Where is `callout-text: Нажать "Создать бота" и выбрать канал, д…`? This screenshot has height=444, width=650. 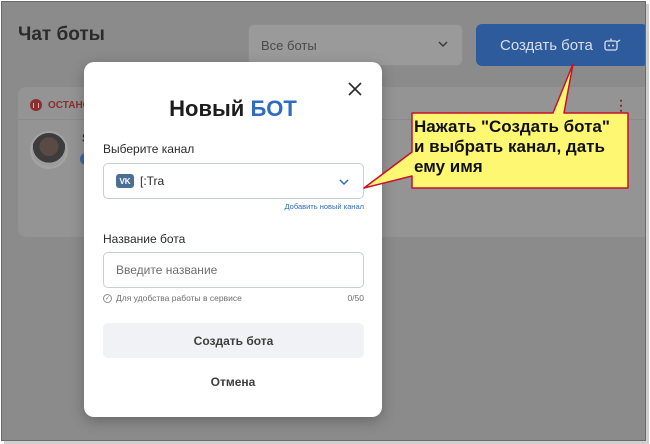
callout-text: Нажать "Создать бота" и выбрать канал, д… is located at coordinates (512, 146).